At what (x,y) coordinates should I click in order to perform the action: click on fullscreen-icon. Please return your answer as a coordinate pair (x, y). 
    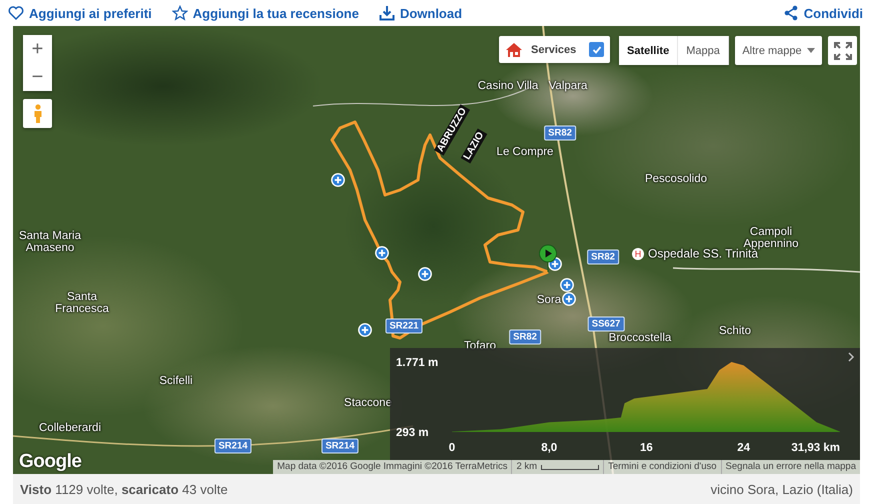
    Looking at the image, I should click on (843, 51).